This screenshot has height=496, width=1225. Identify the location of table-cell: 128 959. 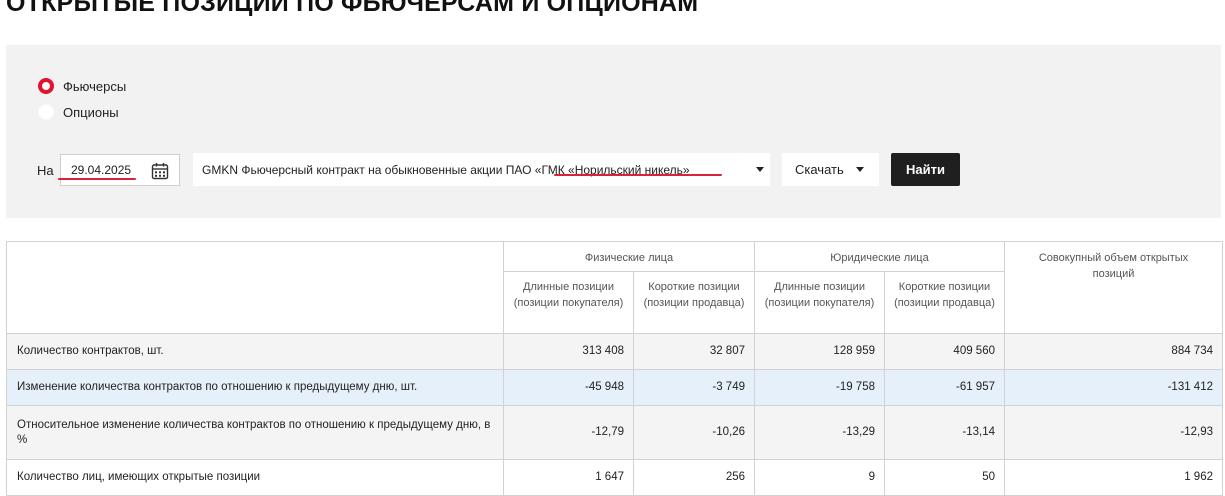
(819, 351).